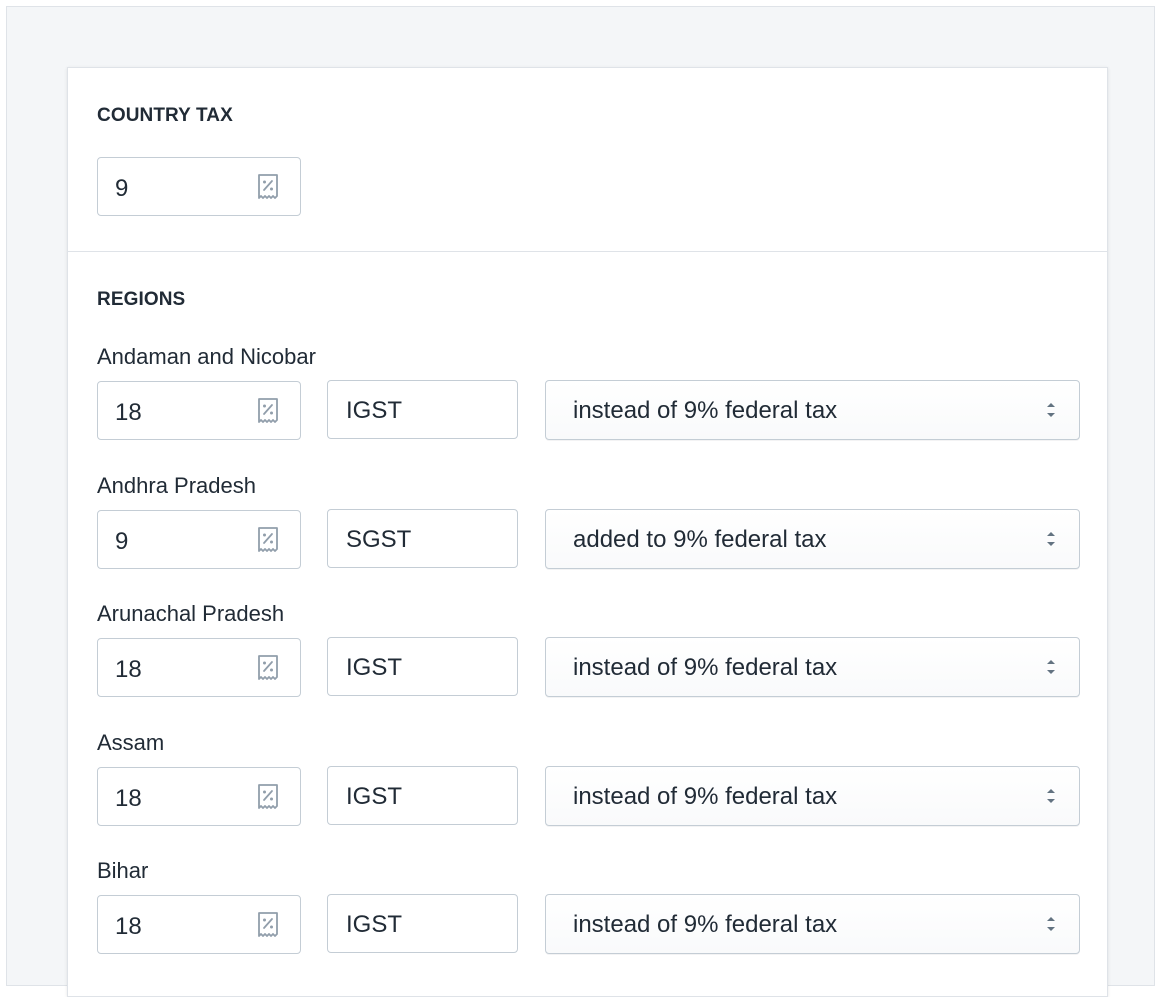 Image resolution: width=1161 pixels, height=997 pixels. I want to click on region-rate-input: 9, so click(199, 539).